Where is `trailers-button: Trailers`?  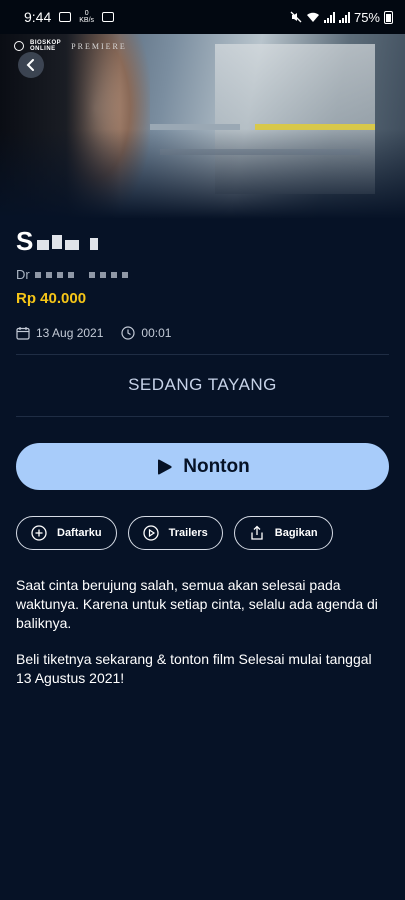
trailers-button: Trailers is located at coordinates (175, 533).